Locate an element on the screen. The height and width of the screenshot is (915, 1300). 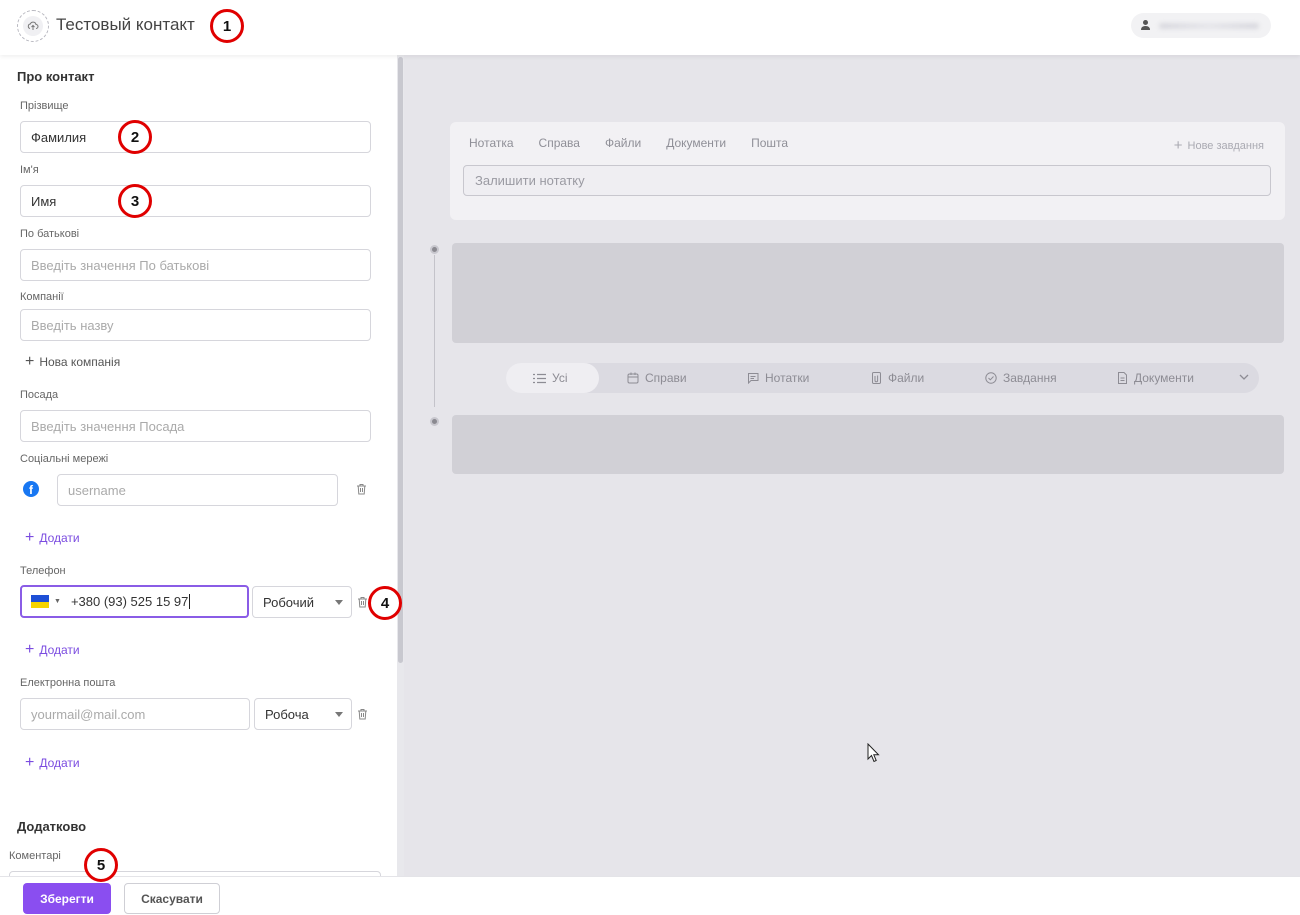
companies-label: Компанії is located at coordinates (42, 297).